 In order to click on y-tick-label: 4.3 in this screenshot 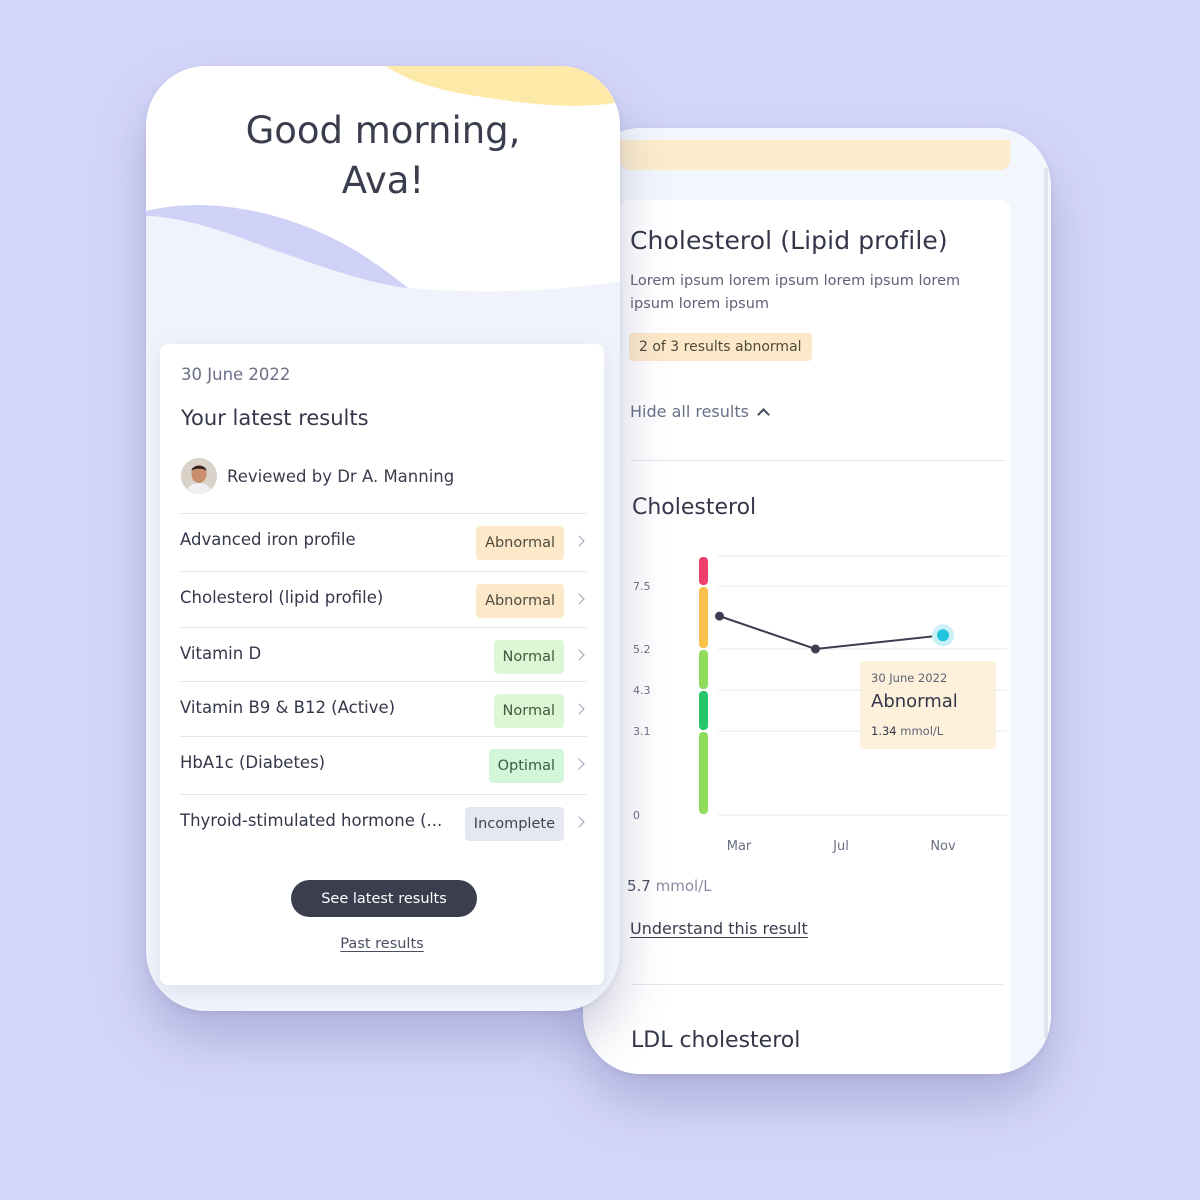, I will do `click(642, 690)`.